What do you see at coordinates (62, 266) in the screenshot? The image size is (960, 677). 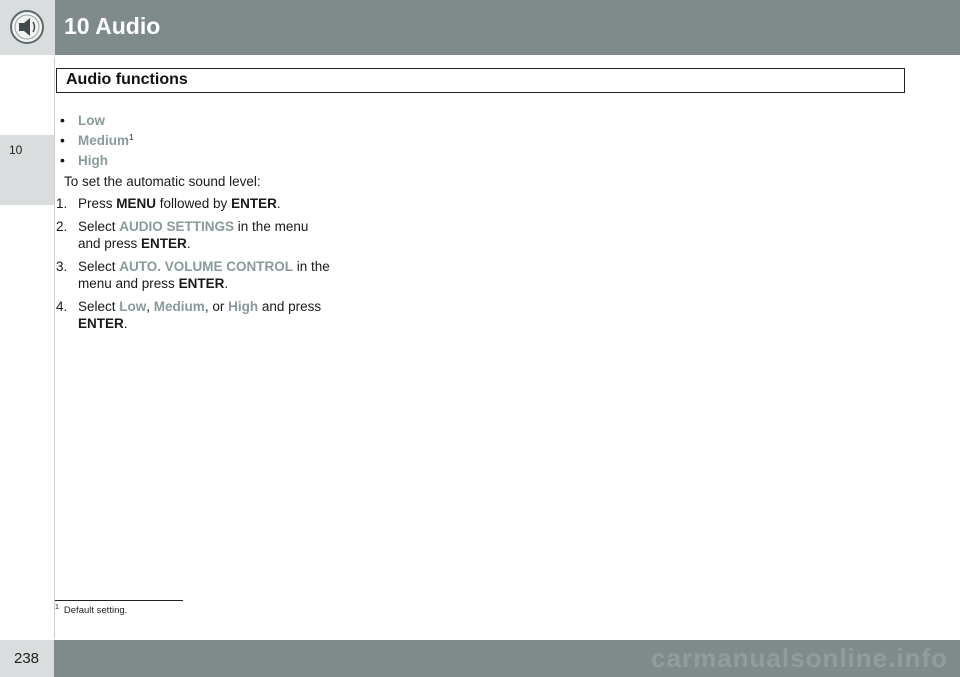 I see `step-number: 3.` at bounding box center [62, 266].